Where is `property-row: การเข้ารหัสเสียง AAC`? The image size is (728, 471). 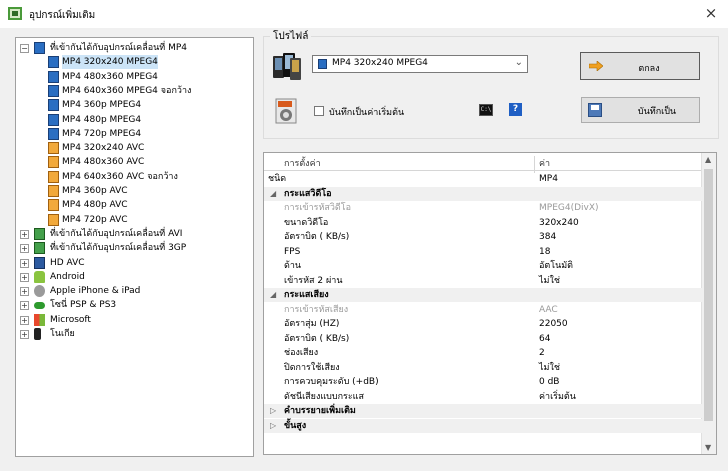
property-row: การเข้ารหัสเสียง AAC is located at coordinates (484, 310).